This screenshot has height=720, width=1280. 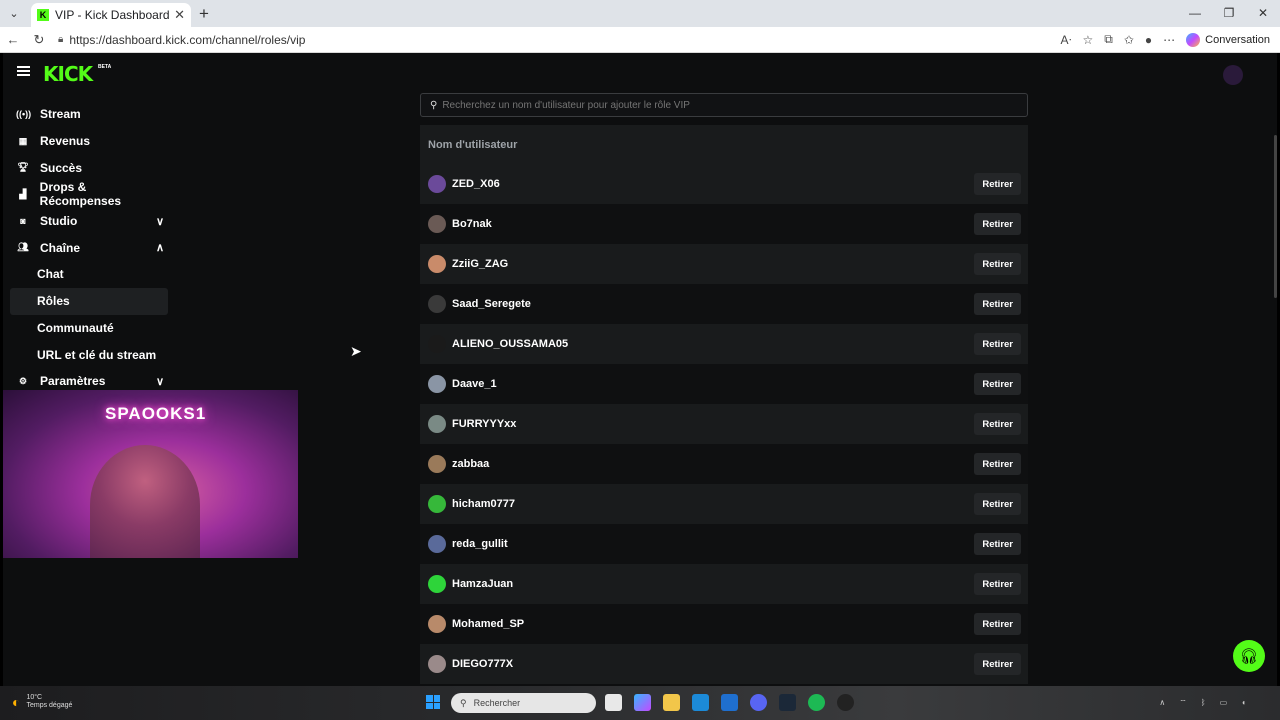 I want to click on streamer-silhouette, so click(x=145, y=501).